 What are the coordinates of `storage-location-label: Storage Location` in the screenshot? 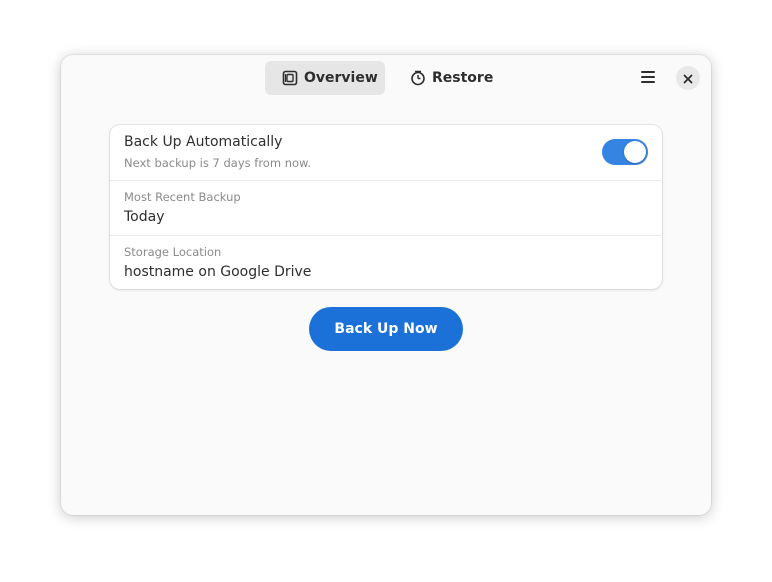 It's located at (173, 252).